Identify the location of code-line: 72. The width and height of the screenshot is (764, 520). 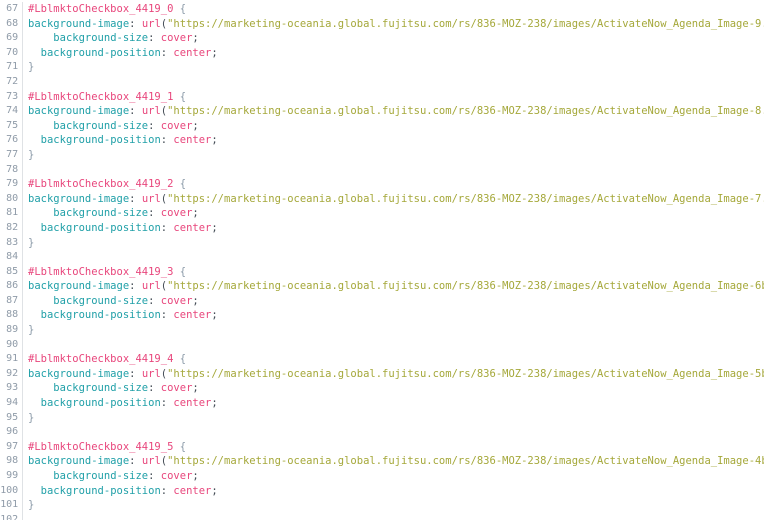
(382, 82).